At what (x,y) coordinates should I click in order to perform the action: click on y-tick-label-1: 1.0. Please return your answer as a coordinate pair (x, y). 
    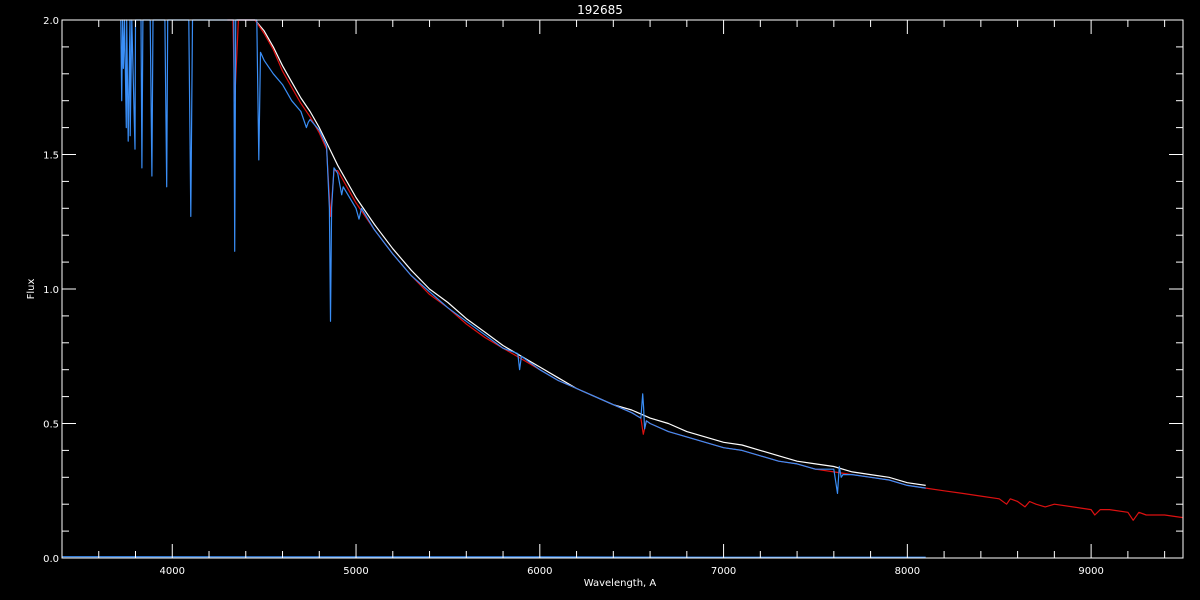
    Looking at the image, I should click on (51, 290).